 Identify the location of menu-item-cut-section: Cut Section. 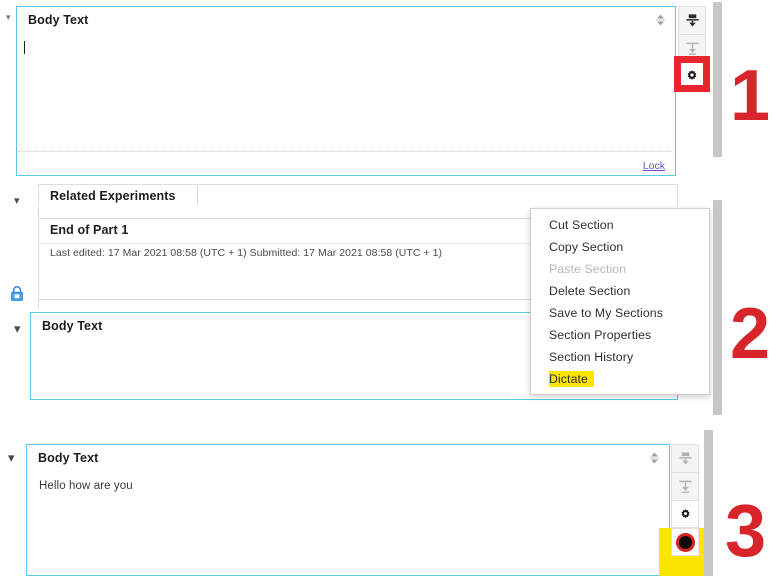
(620, 225).